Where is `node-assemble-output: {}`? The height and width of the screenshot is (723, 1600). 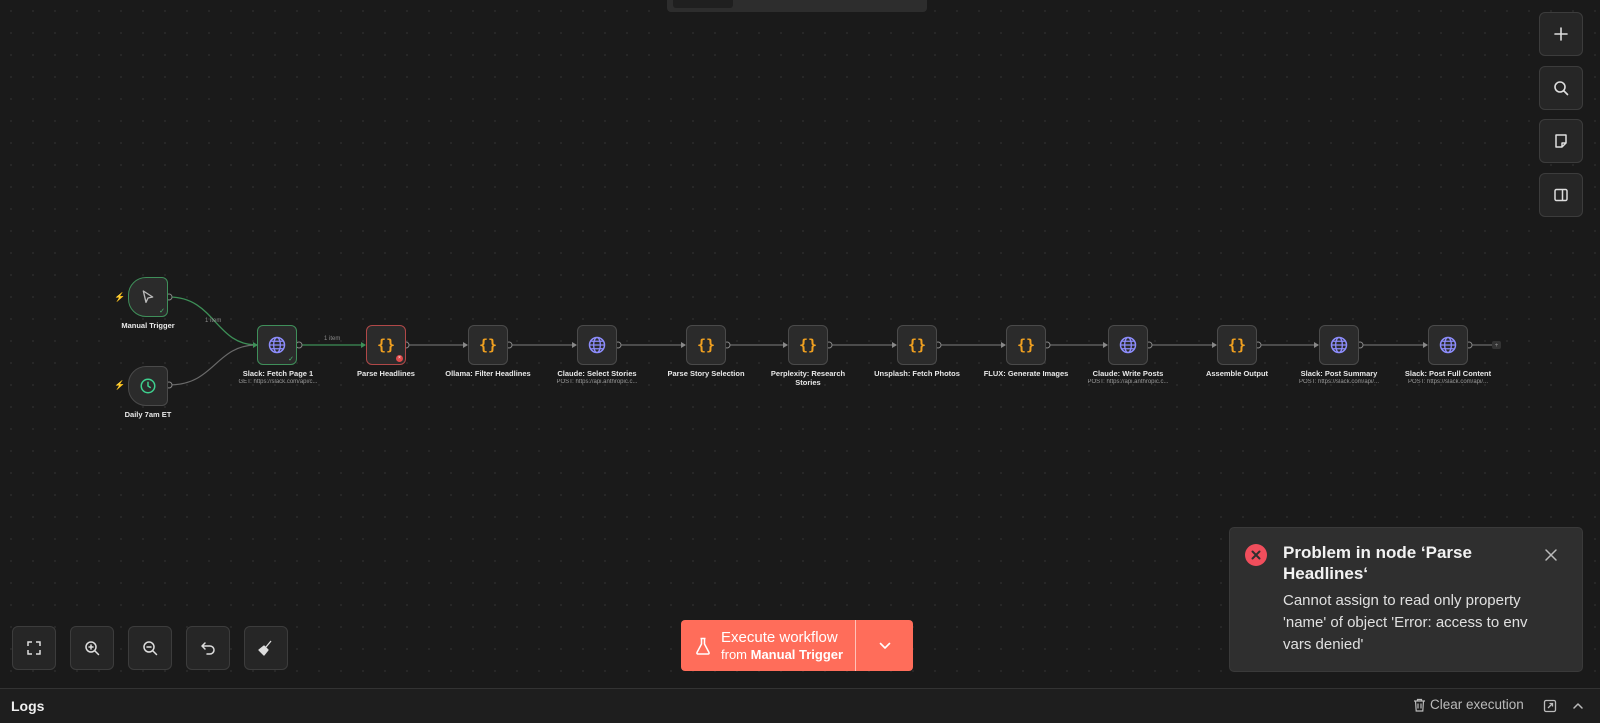 node-assemble-output: {} is located at coordinates (1237, 345).